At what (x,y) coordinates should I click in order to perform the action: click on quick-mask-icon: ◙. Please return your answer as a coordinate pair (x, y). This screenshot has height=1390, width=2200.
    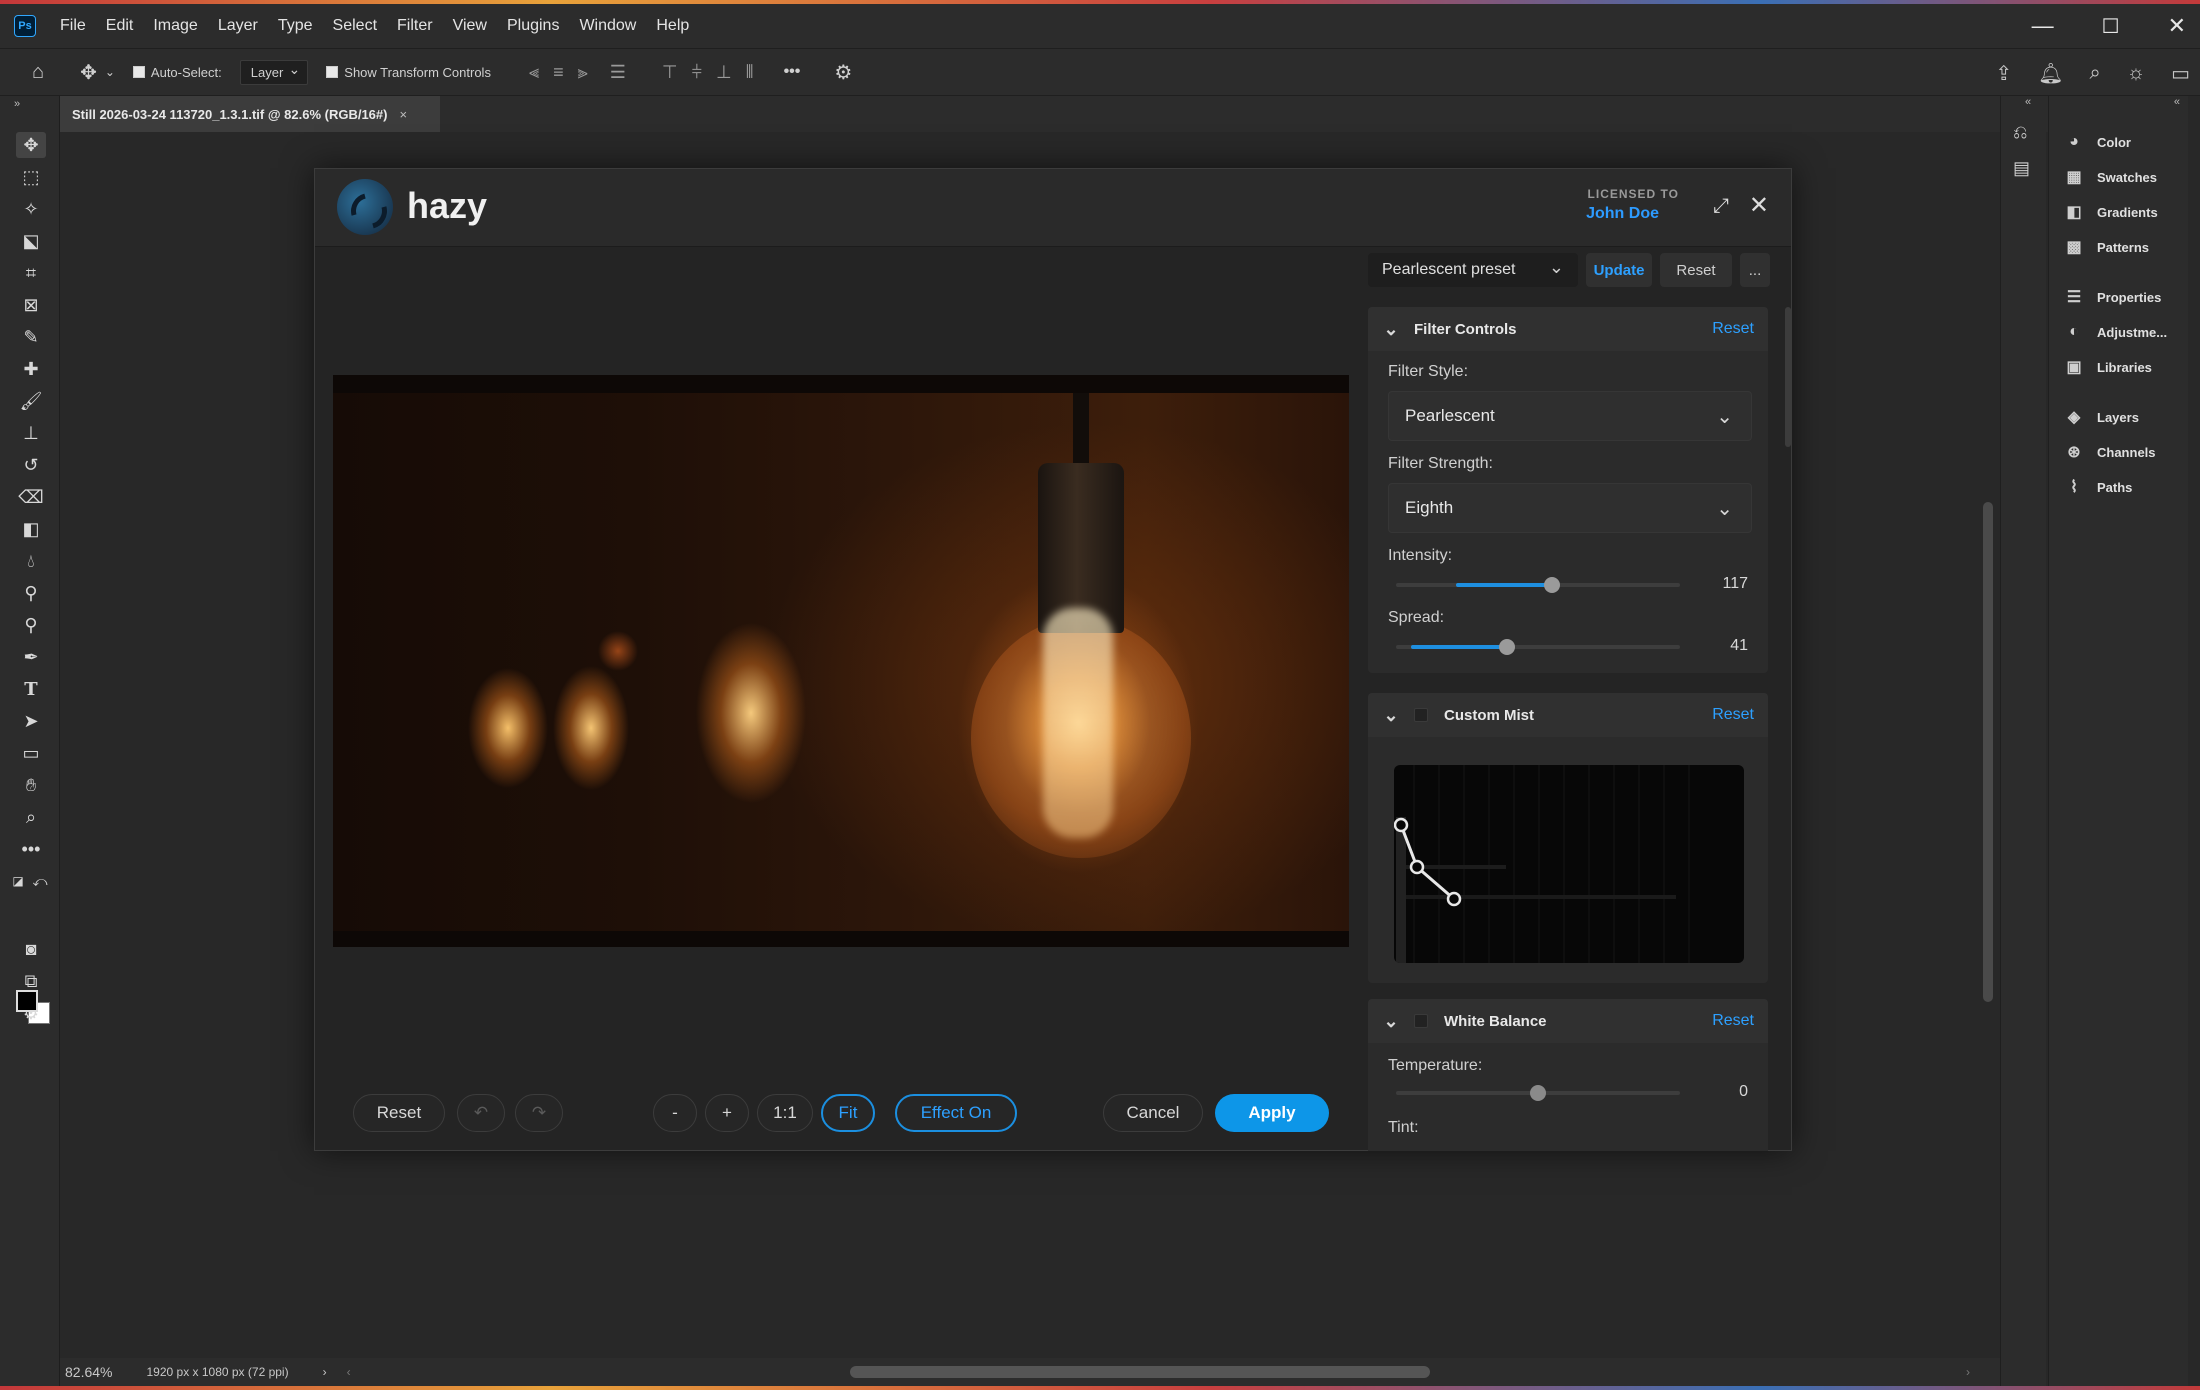
    Looking at the image, I should click on (31, 949).